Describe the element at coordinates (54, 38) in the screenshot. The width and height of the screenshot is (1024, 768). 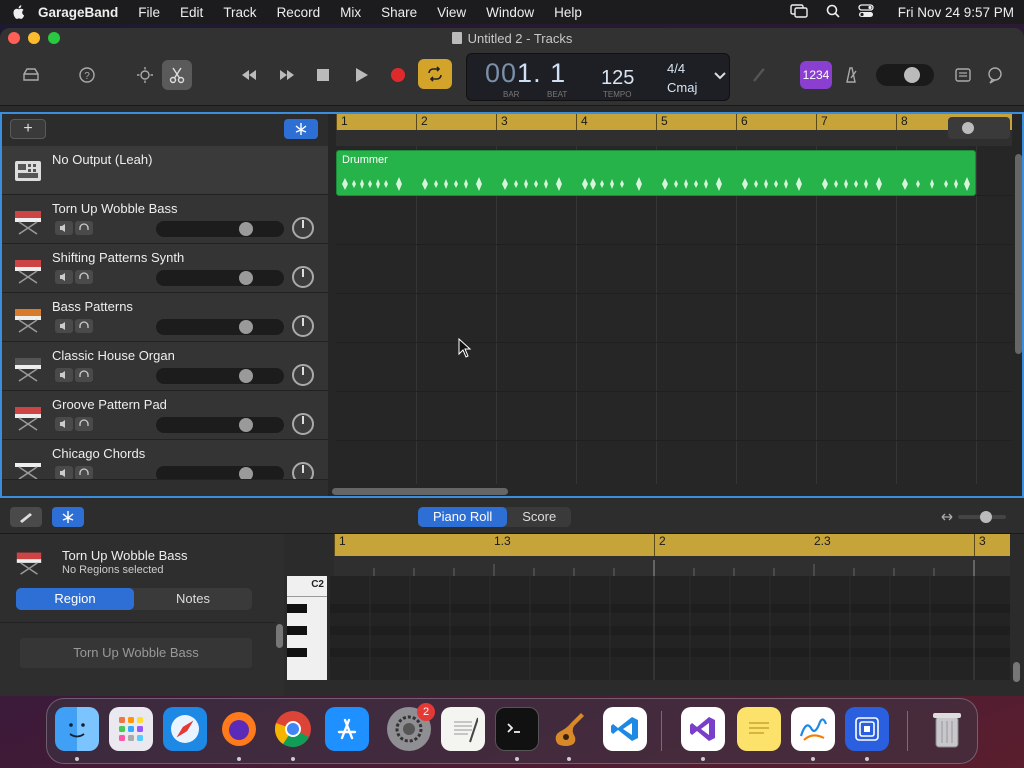
I see `zoom-button` at that location.